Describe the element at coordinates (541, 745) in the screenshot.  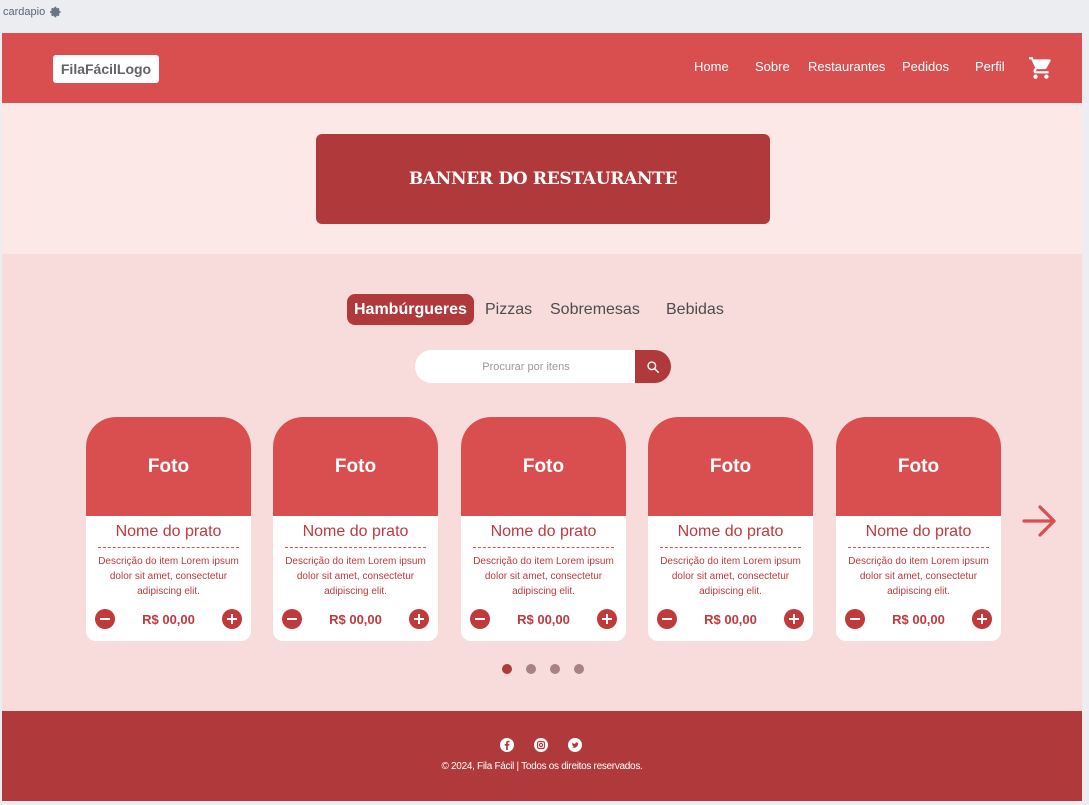
I see `instagram-icon` at that location.